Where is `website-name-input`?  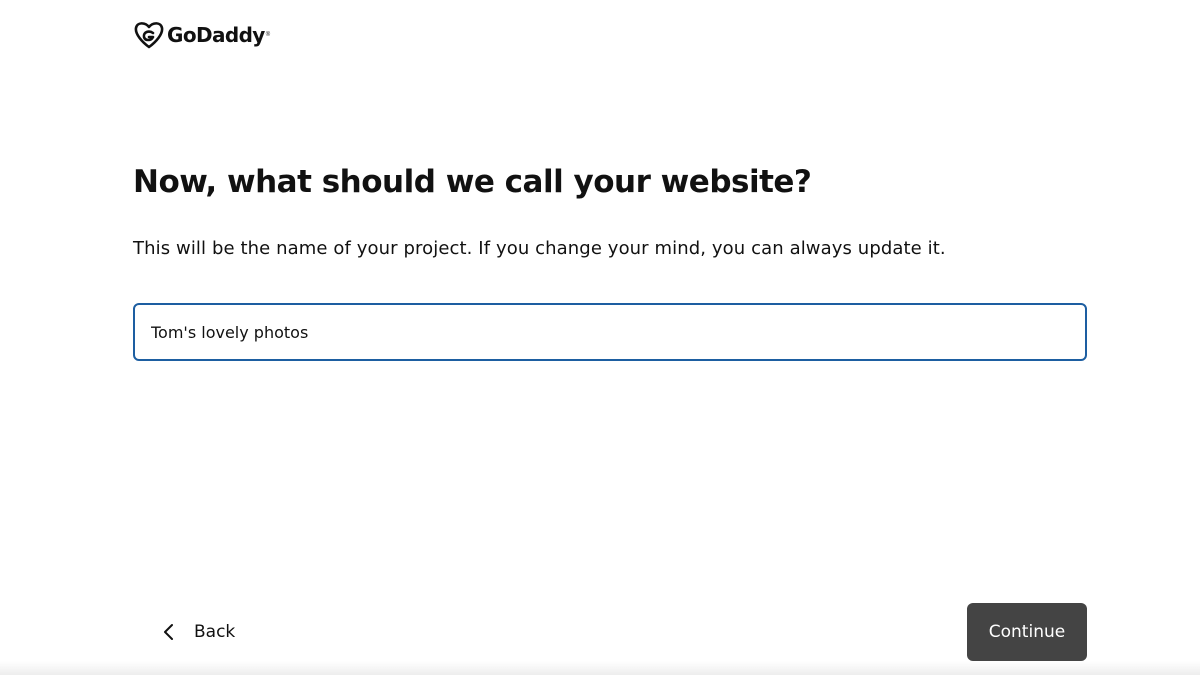 website-name-input is located at coordinates (610, 332).